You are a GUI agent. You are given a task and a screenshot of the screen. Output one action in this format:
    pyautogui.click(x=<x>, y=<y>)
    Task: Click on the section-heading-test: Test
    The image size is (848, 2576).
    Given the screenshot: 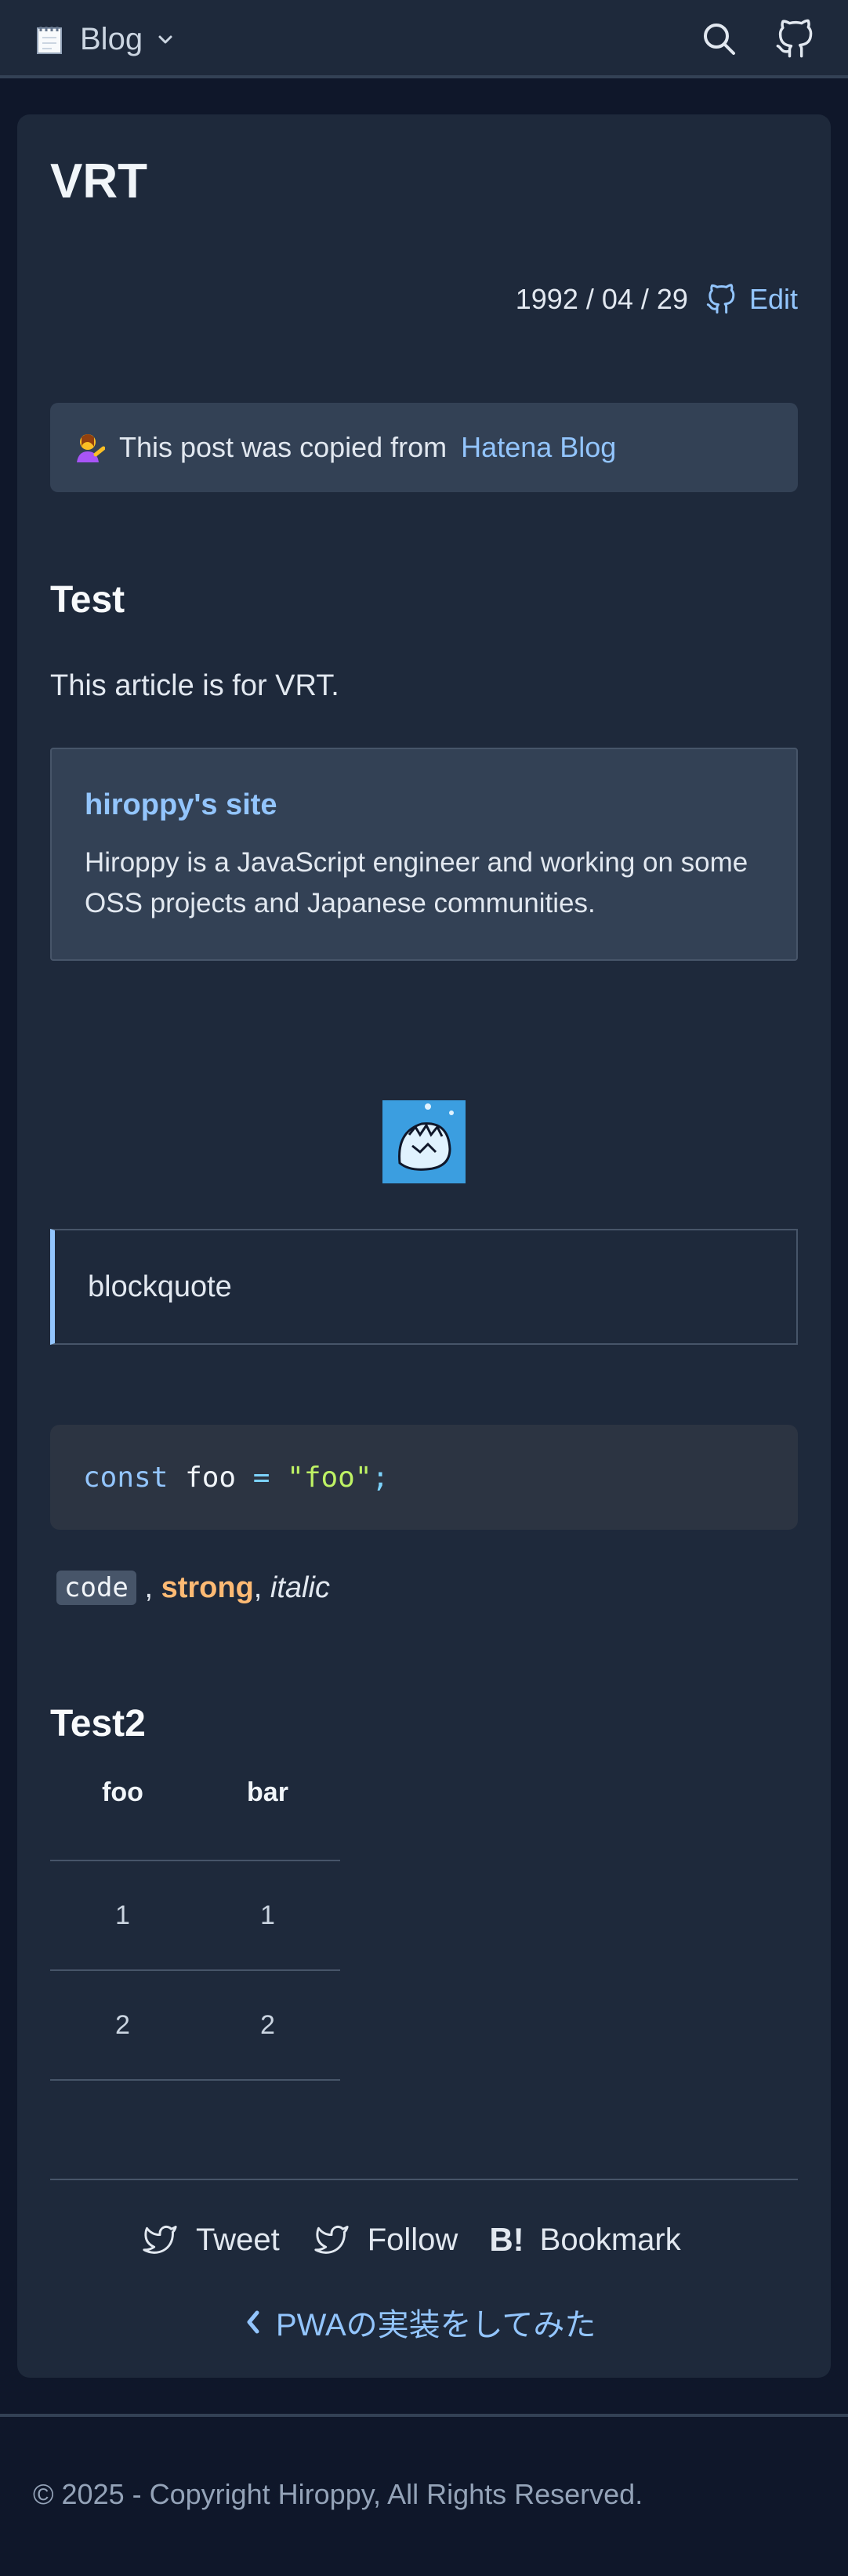 What is the action you would take?
    pyautogui.click(x=87, y=600)
    